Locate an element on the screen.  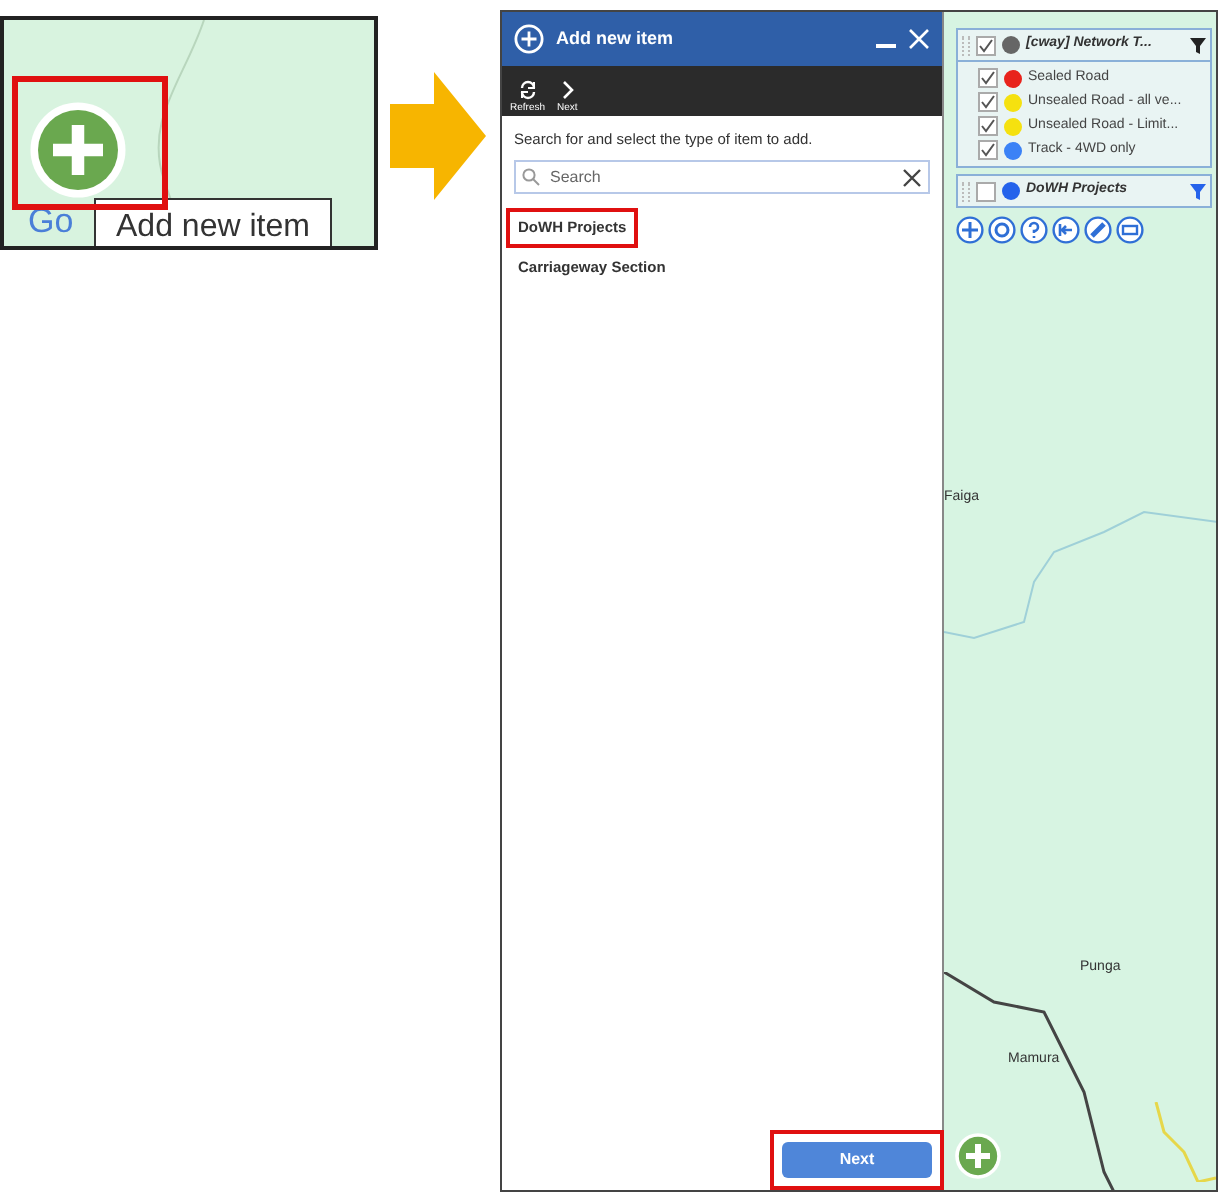
refresh-icon is located at coordinates (527, 90).